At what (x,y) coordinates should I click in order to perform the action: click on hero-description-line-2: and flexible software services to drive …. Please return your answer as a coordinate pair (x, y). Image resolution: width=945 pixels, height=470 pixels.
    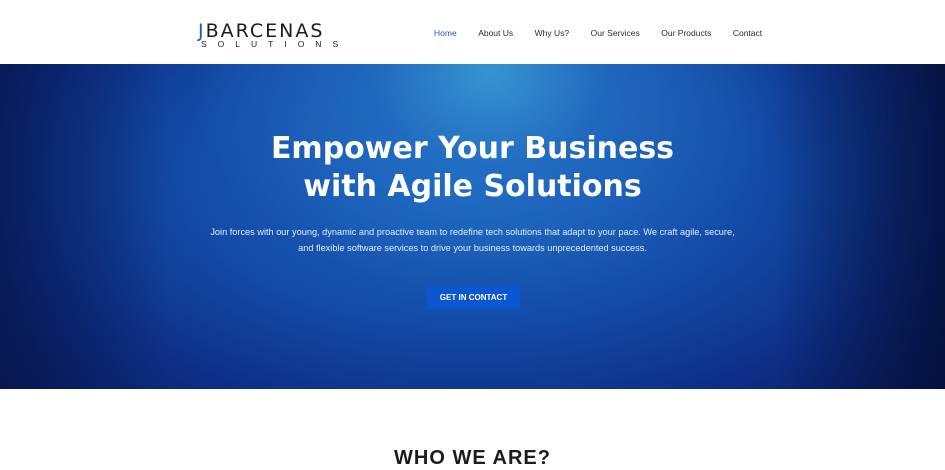
    Looking at the image, I should click on (472, 248).